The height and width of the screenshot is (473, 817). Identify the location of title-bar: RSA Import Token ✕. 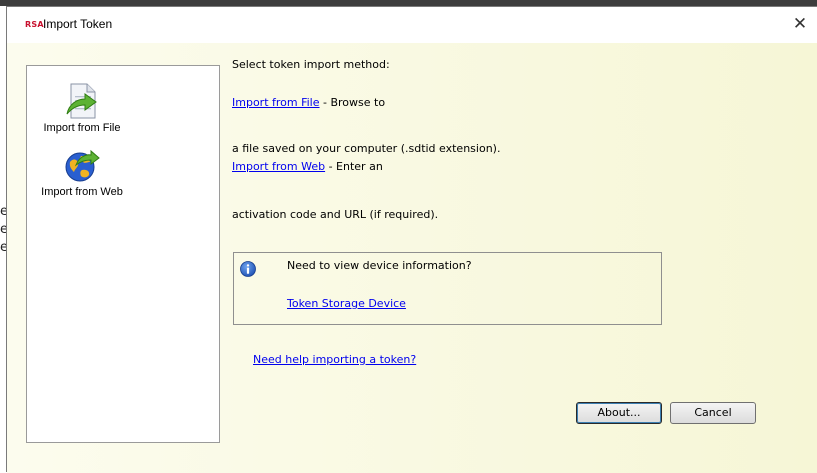
(412, 25).